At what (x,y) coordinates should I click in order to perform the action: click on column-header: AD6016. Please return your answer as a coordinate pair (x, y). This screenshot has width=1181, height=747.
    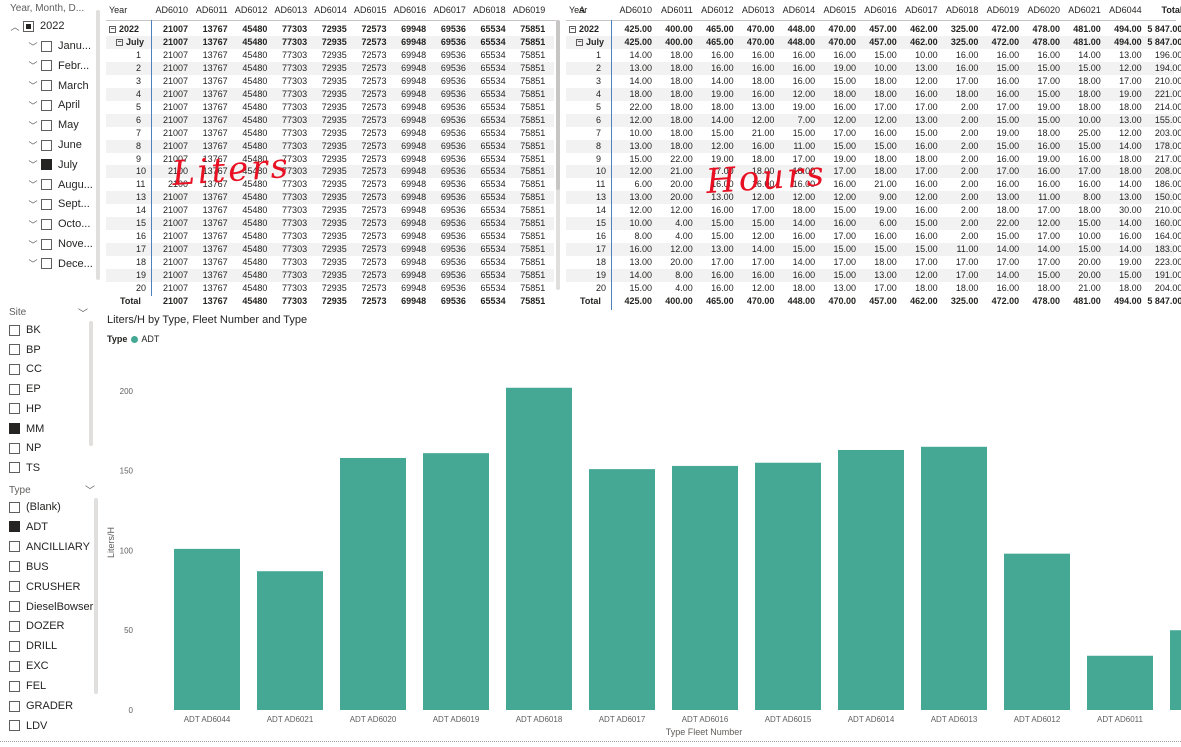
    Looking at the image, I should click on (409, 10).